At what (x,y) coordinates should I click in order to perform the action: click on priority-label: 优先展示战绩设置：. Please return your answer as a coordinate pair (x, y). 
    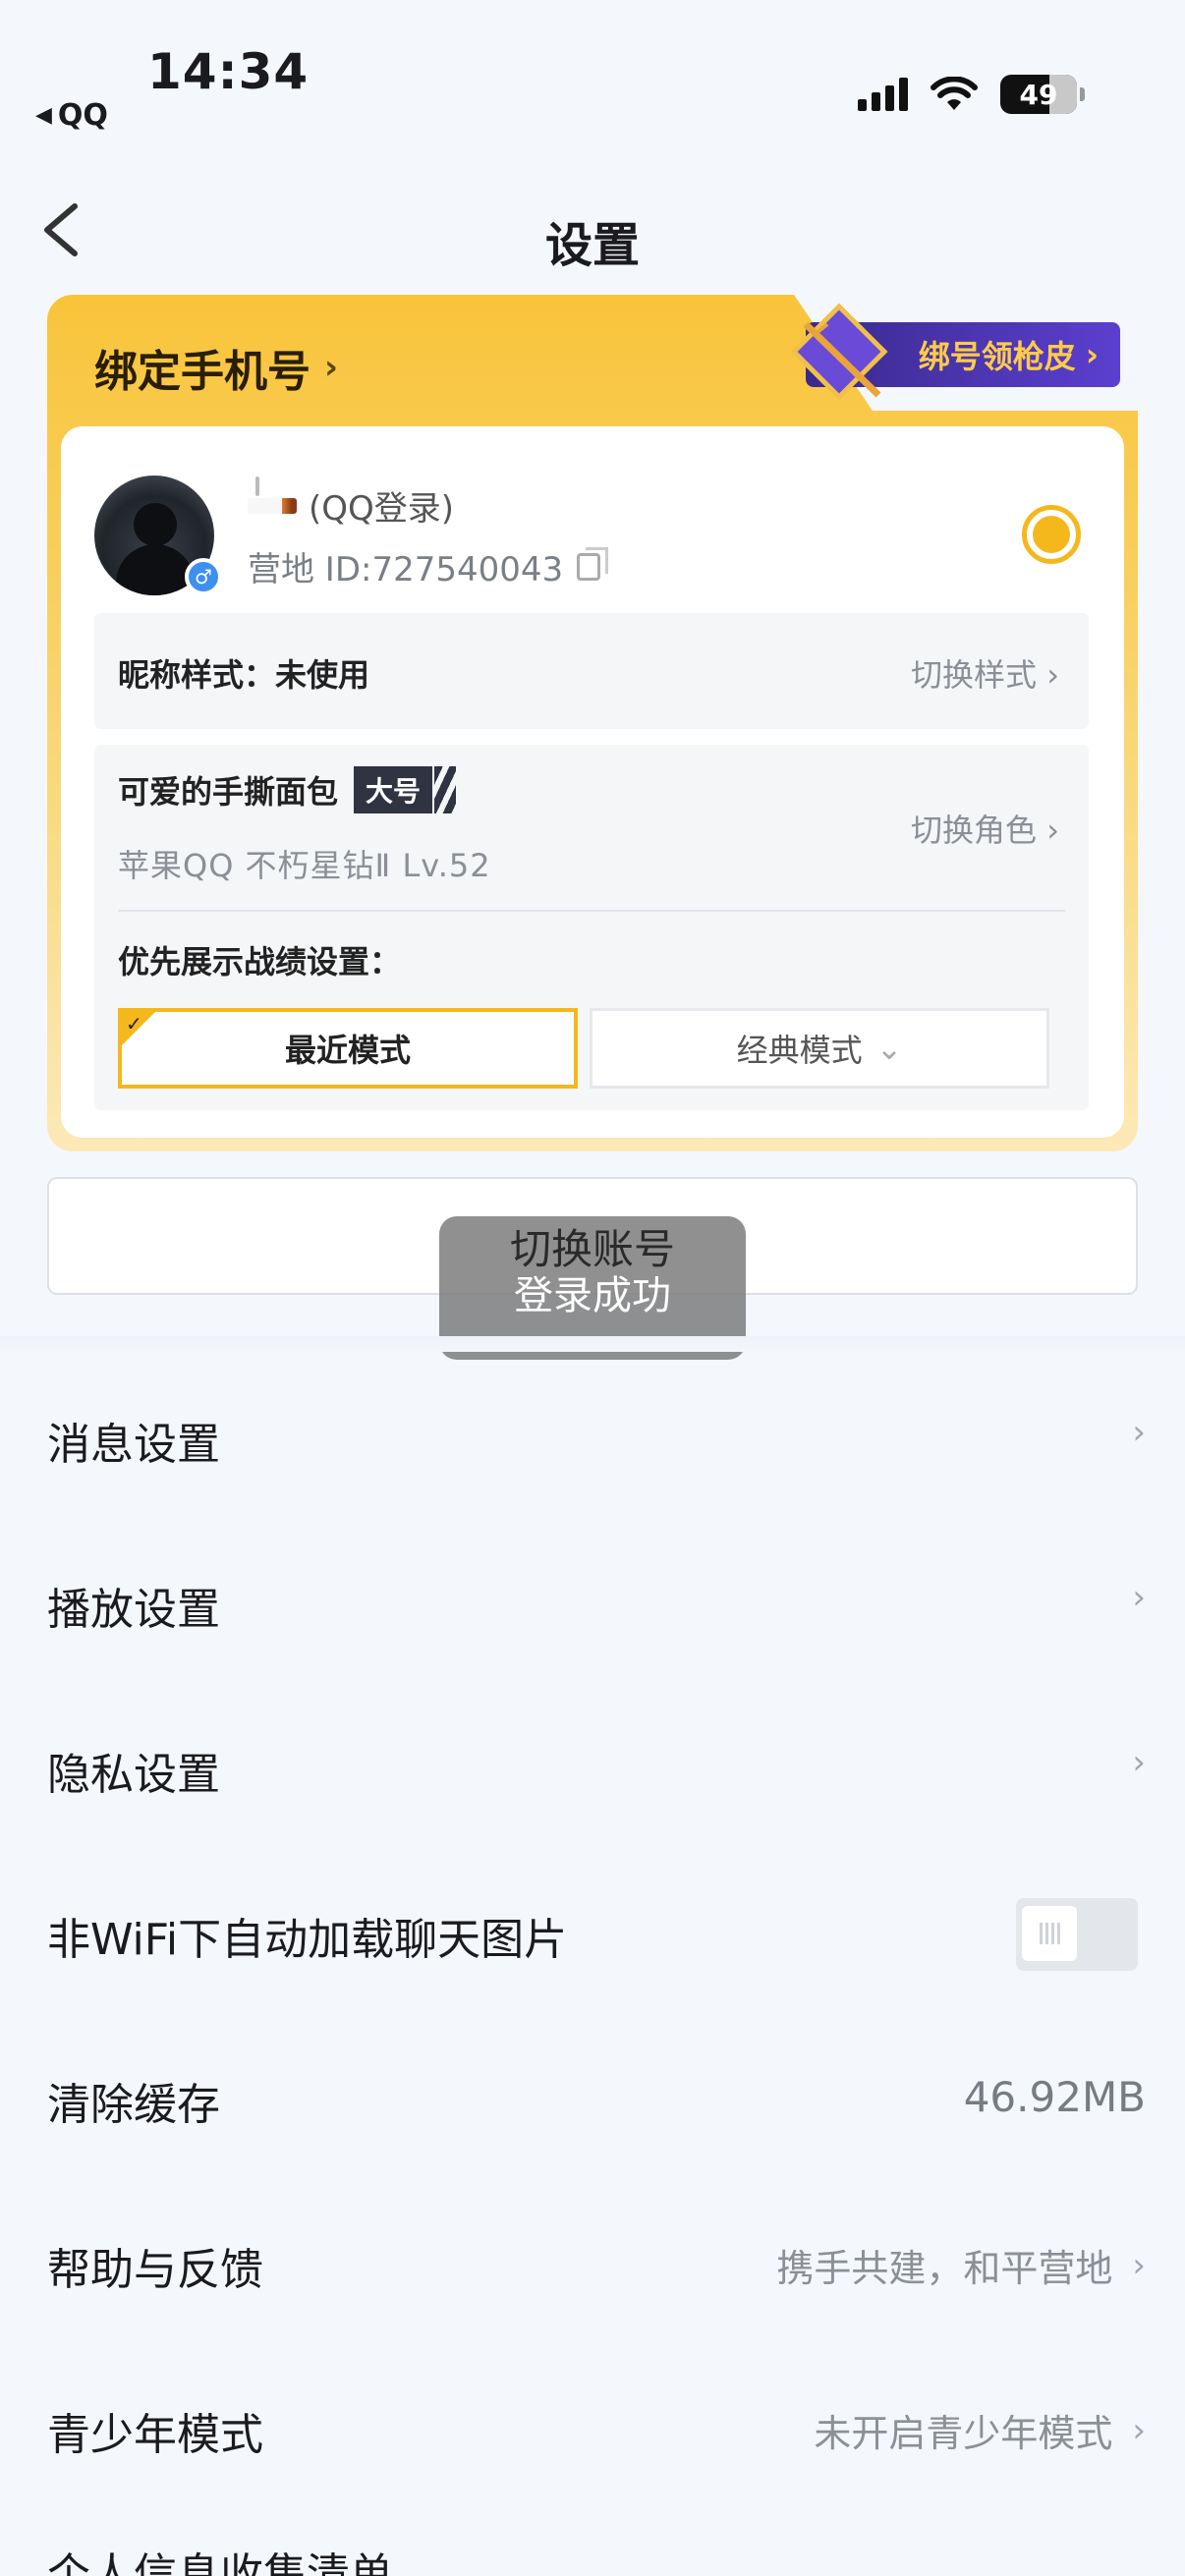
    Looking at the image, I should click on (260, 961).